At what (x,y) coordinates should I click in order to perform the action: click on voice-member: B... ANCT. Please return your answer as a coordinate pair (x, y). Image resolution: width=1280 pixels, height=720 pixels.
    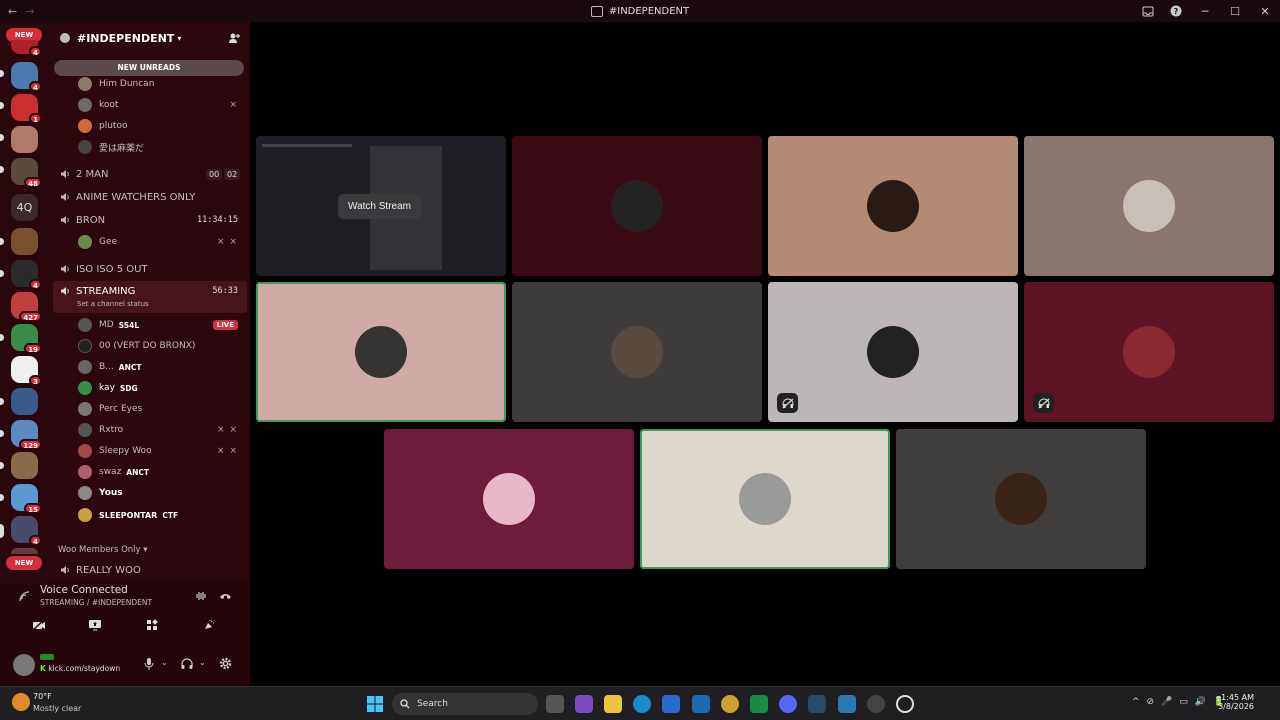
    Looking at the image, I should click on (150, 367).